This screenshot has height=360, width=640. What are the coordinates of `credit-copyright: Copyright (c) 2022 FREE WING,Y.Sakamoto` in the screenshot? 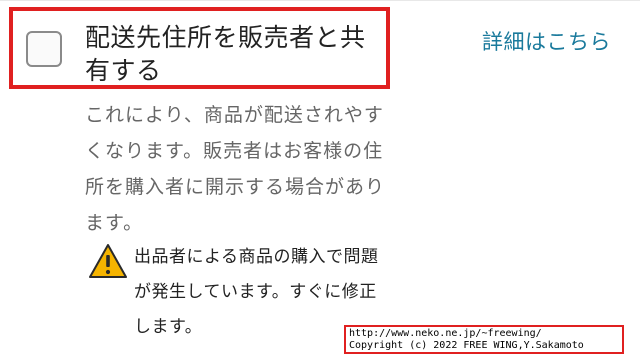 It's located at (466, 345).